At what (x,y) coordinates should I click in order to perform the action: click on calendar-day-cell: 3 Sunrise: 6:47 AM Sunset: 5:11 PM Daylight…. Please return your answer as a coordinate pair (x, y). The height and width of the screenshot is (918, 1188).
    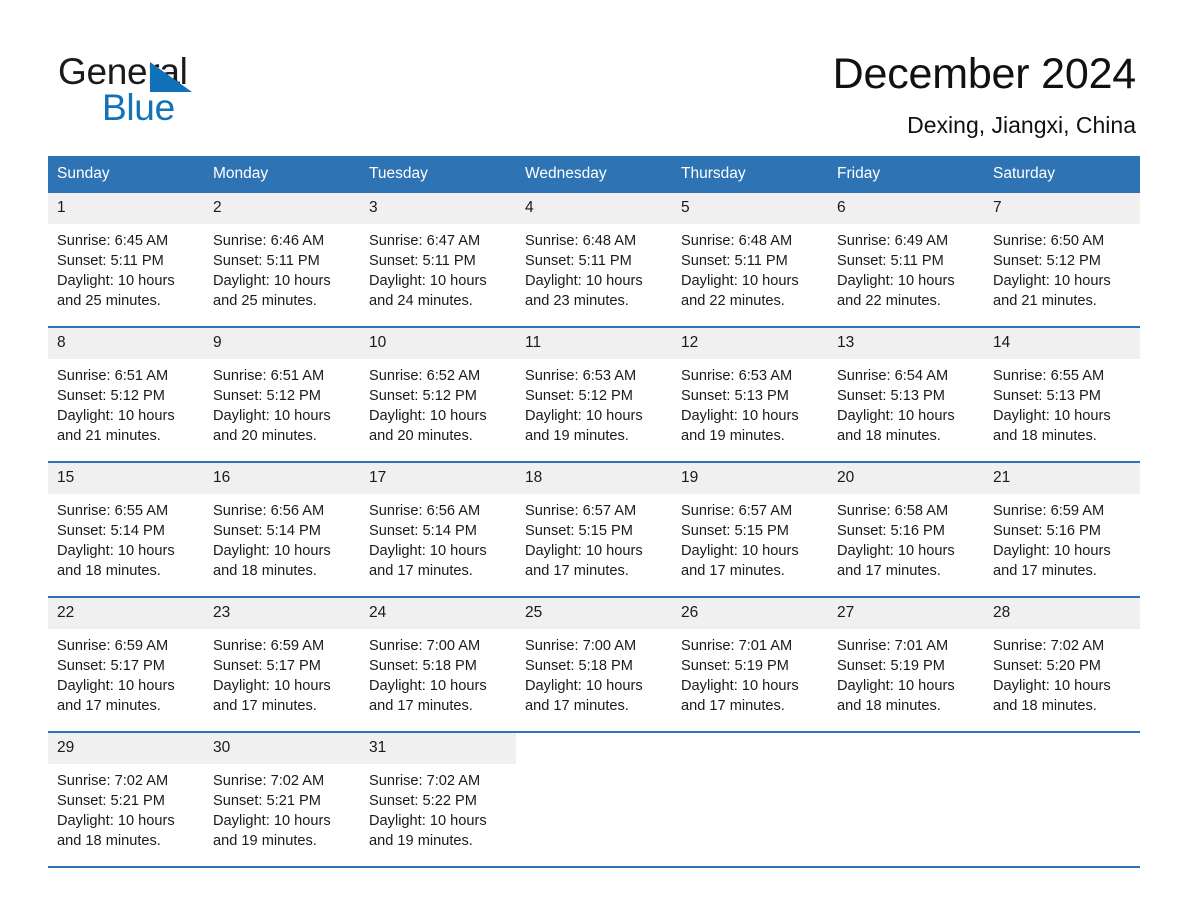
    Looking at the image, I should click on (438, 260).